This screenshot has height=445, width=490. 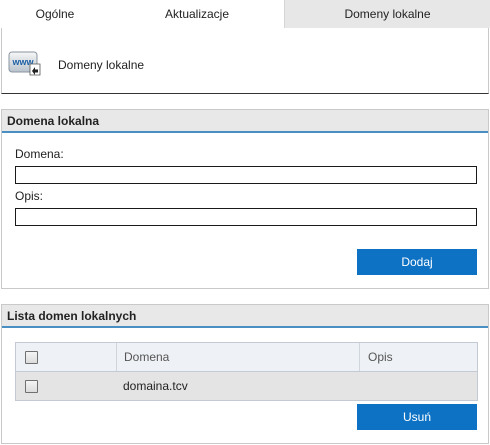 What do you see at coordinates (31, 386) in the screenshot?
I see `row-checkbox` at bounding box center [31, 386].